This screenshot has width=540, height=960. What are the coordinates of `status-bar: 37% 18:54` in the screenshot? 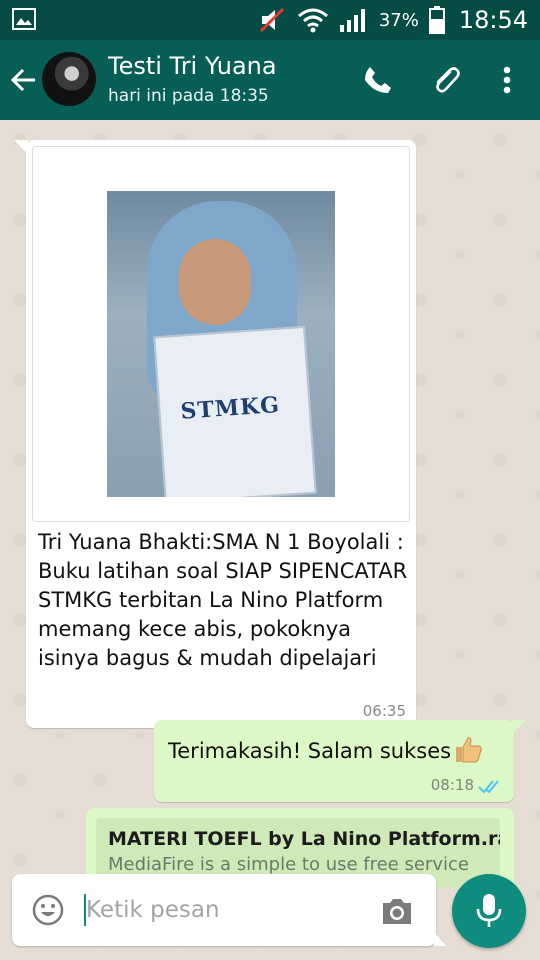 It's located at (270, 20).